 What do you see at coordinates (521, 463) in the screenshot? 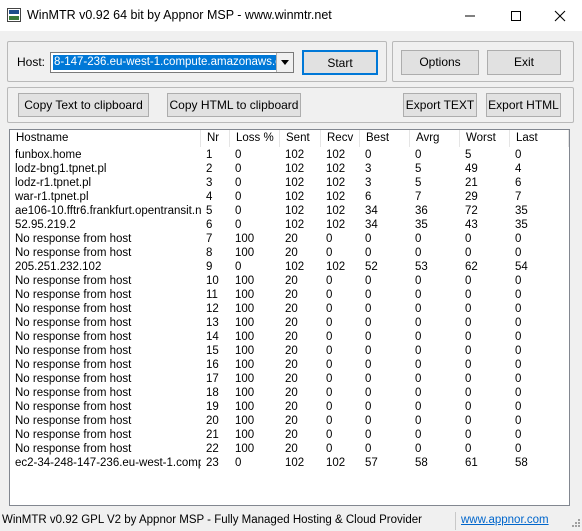
I see `cell-last: 58` at bounding box center [521, 463].